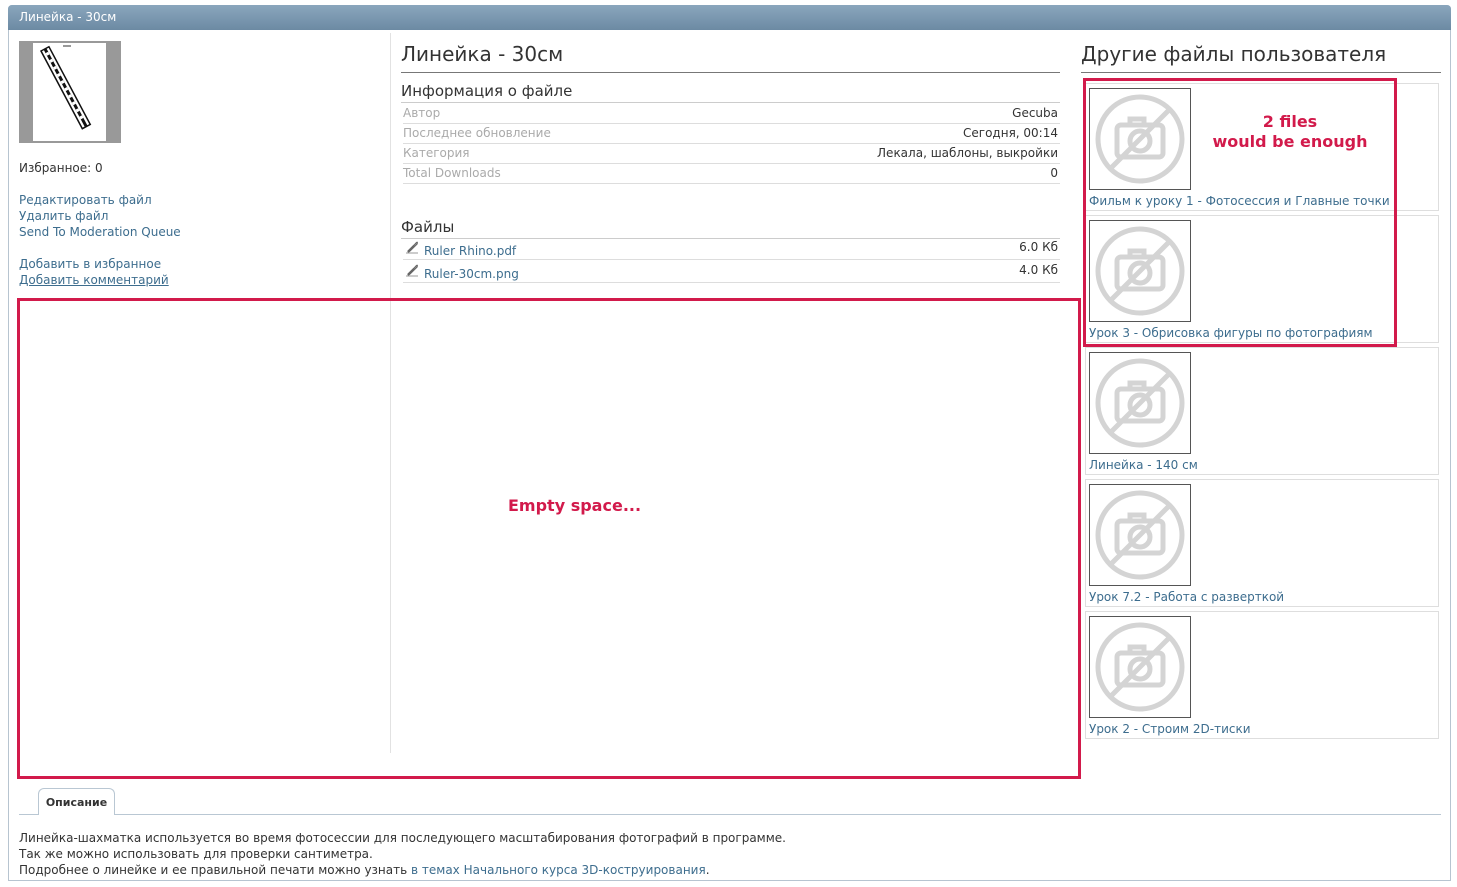 The height and width of the screenshot is (887, 1457). I want to click on delete-file-link: Удалить файл, so click(63, 216).